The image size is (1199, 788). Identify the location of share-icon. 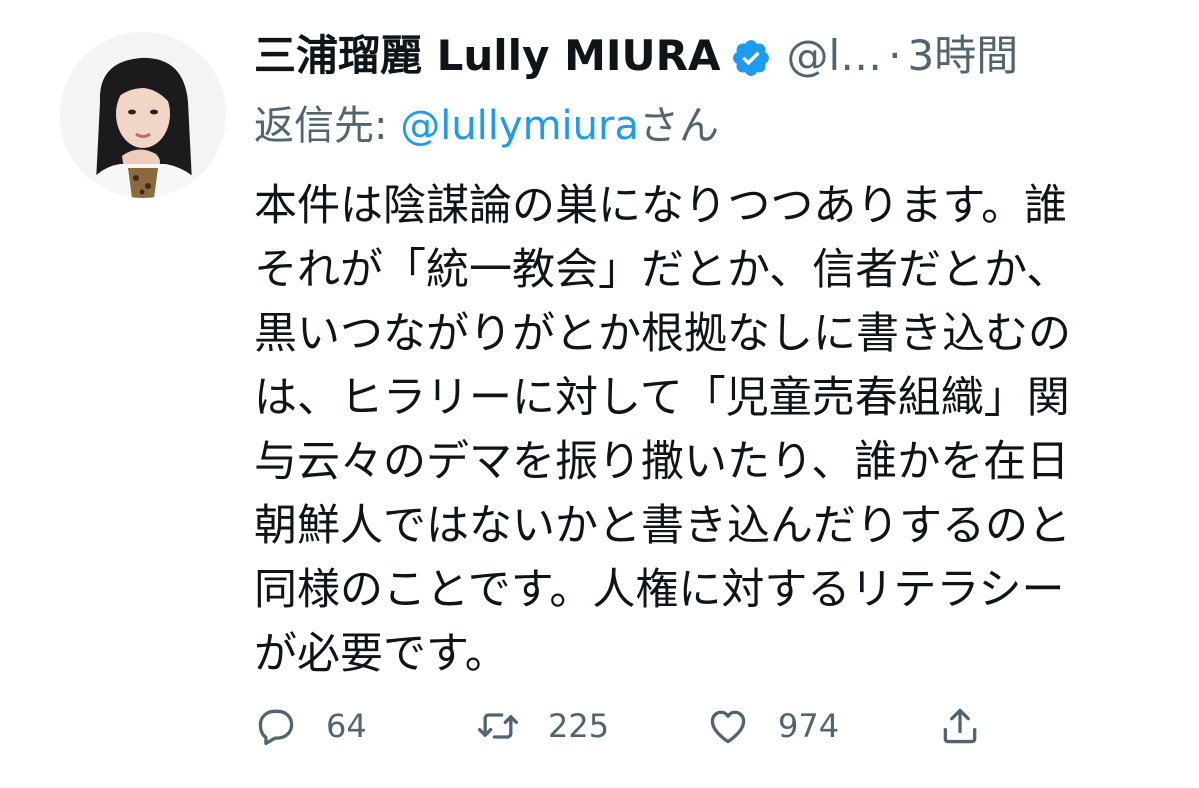
(960, 726).